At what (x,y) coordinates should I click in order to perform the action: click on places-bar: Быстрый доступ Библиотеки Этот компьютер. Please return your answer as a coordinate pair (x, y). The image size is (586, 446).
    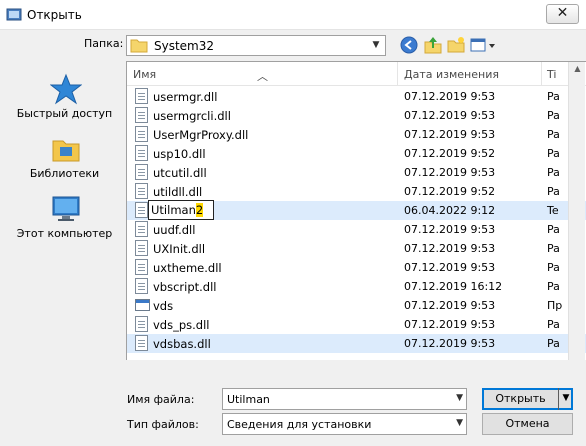
    Looking at the image, I should click on (64, 210).